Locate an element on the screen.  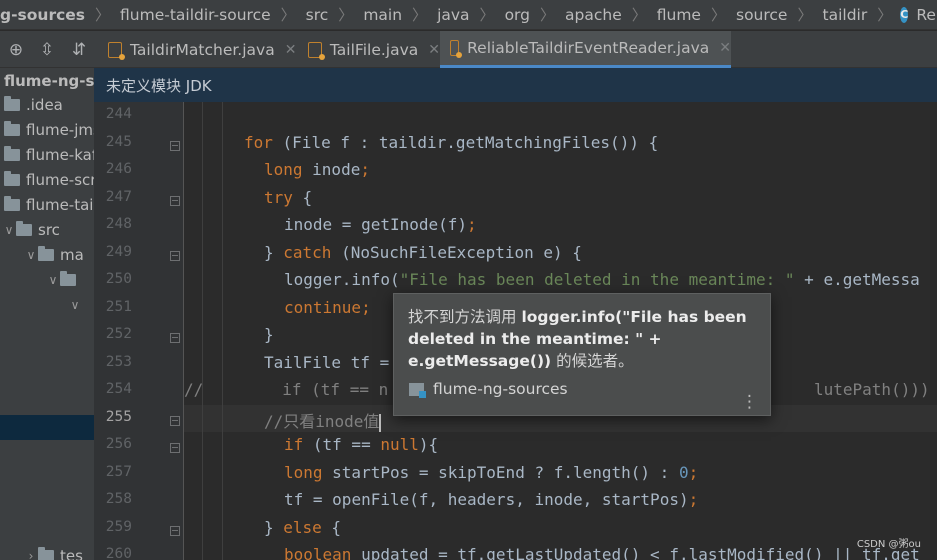
tree-item-label: flume-tail is located at coordinates (60, 204).